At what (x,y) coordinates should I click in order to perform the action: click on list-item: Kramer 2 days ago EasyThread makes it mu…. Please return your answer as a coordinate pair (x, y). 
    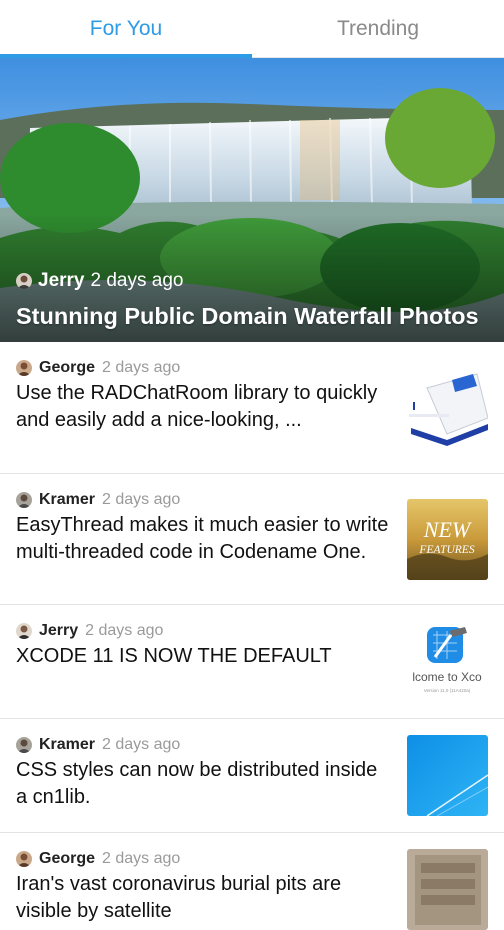
    Looking at the image, I should click on (252, 539).